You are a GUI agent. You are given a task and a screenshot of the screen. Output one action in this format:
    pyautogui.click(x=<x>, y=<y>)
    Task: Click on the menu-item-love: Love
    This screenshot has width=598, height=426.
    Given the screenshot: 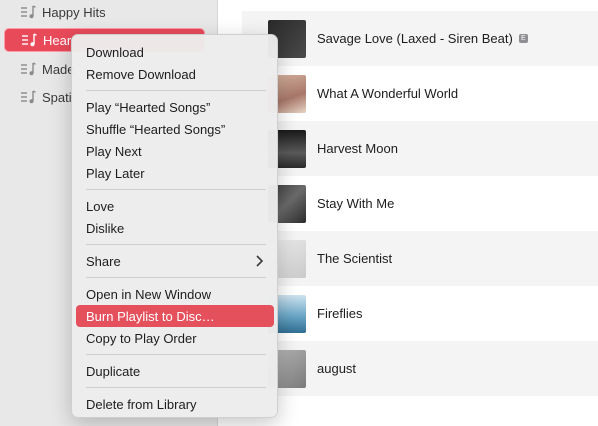 What is the action you would take?
    pyautogui.click(x=175, y=206)
    